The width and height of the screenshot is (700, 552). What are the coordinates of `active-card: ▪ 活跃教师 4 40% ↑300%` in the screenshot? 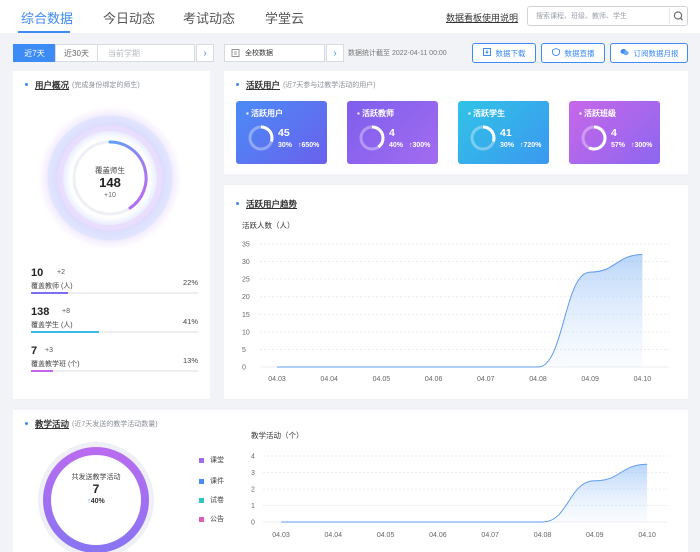 It's located at (392, 132).